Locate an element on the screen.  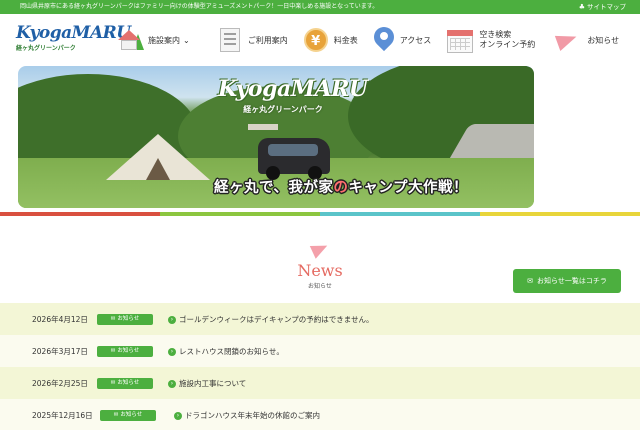
news-list-button: ✉ お知らせ一覧はコチラ is located at coordinates (567, 281).